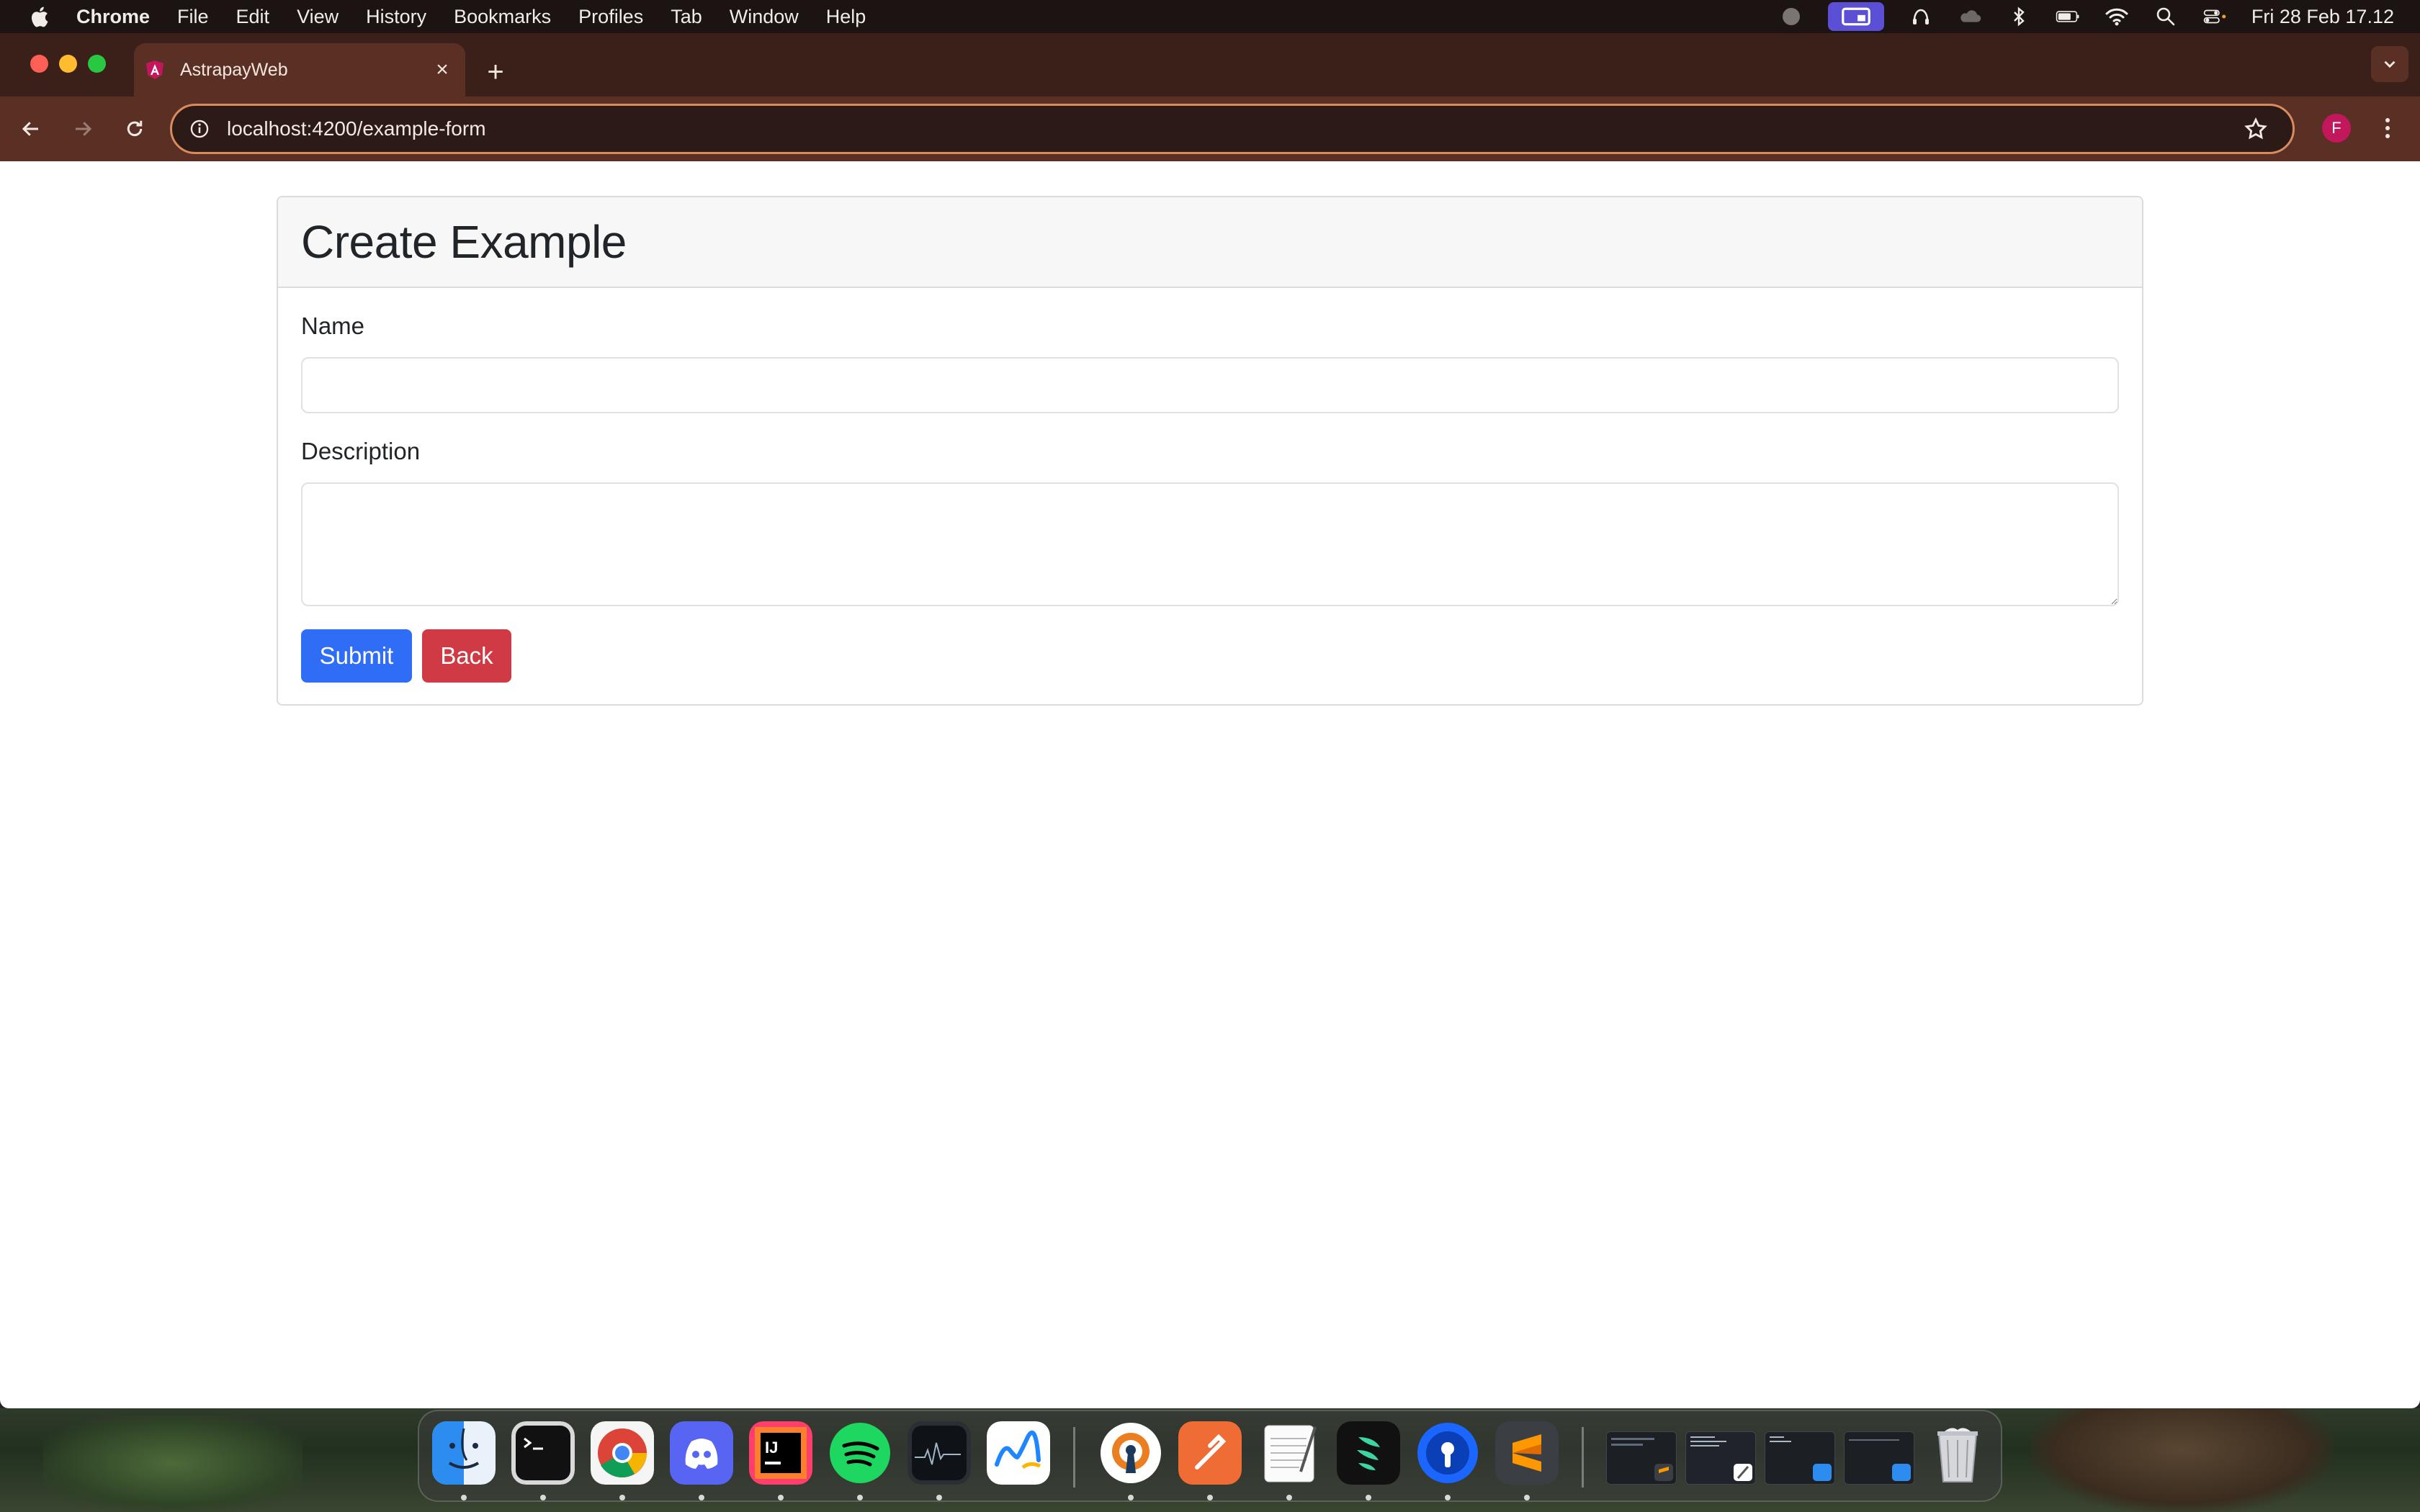  What do you see at coordinates (253, 17) in the screenshot?
I see `menu-edit: Edit` at bounding box center [253, 17].